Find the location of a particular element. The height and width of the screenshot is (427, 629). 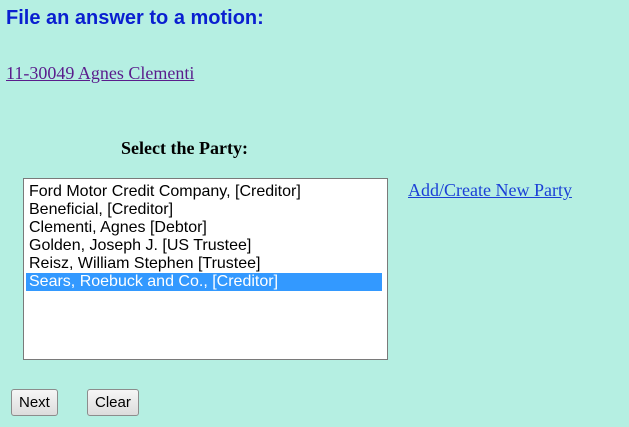

add-create-party-link: Add/Create New Party is located at coordinates (490, 190).